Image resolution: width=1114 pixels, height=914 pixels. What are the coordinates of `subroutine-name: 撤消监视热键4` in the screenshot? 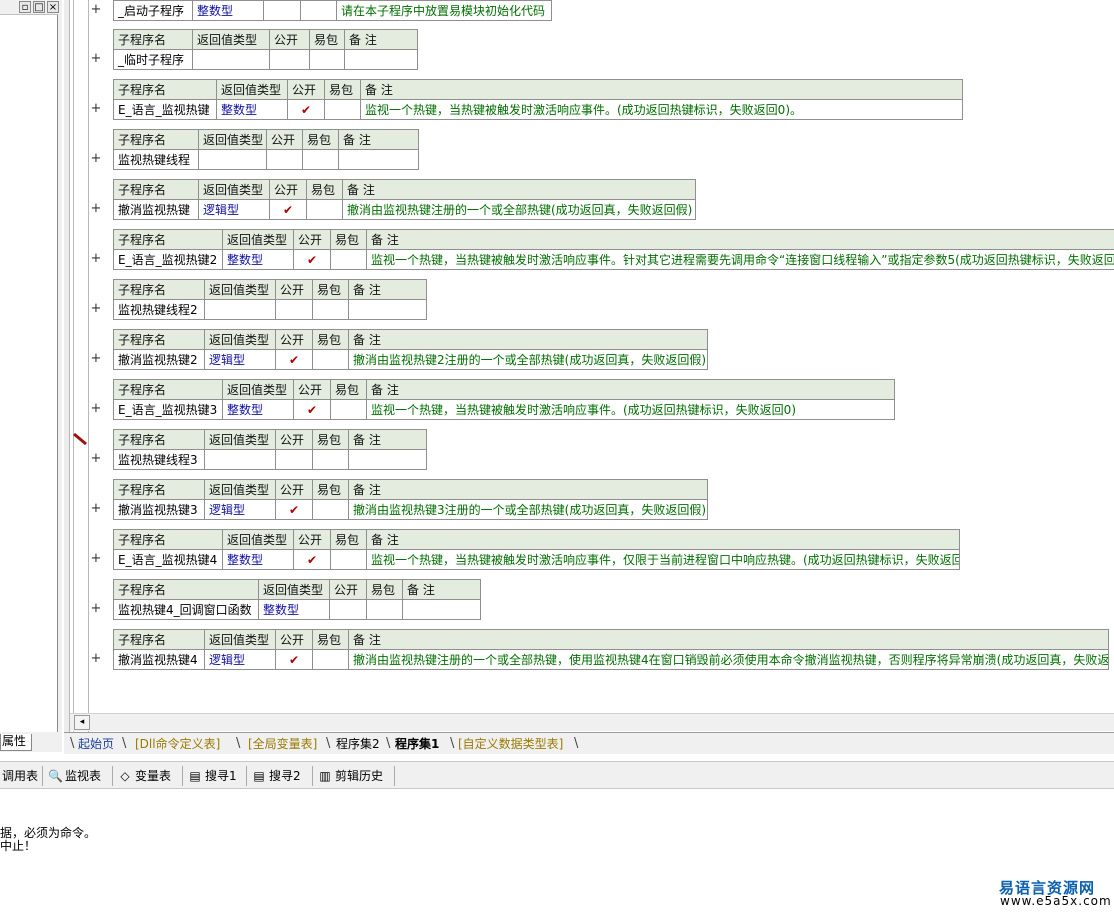 It's located at (159, 659).